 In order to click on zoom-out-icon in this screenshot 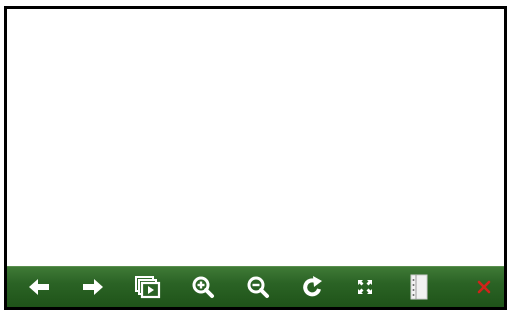, I will do `click(258, 287)`.